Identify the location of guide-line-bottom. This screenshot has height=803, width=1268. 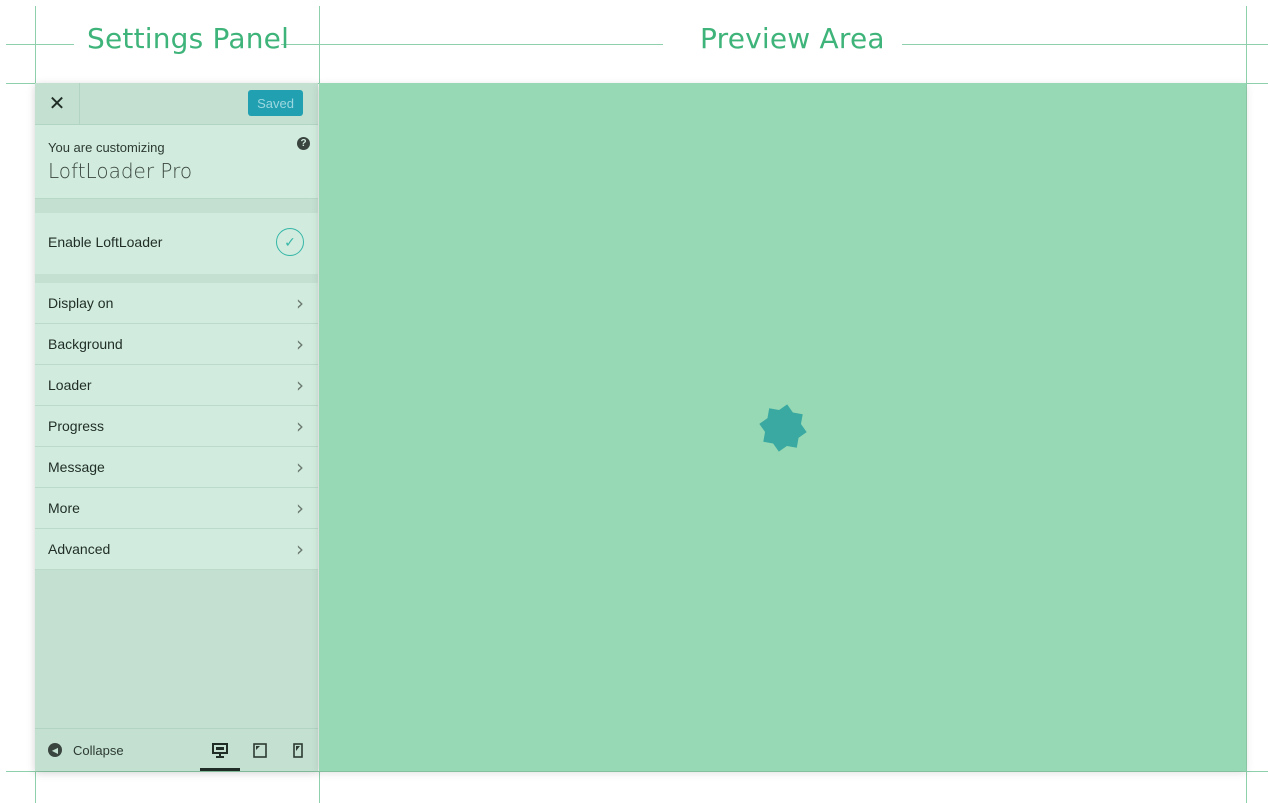
(637, 771).